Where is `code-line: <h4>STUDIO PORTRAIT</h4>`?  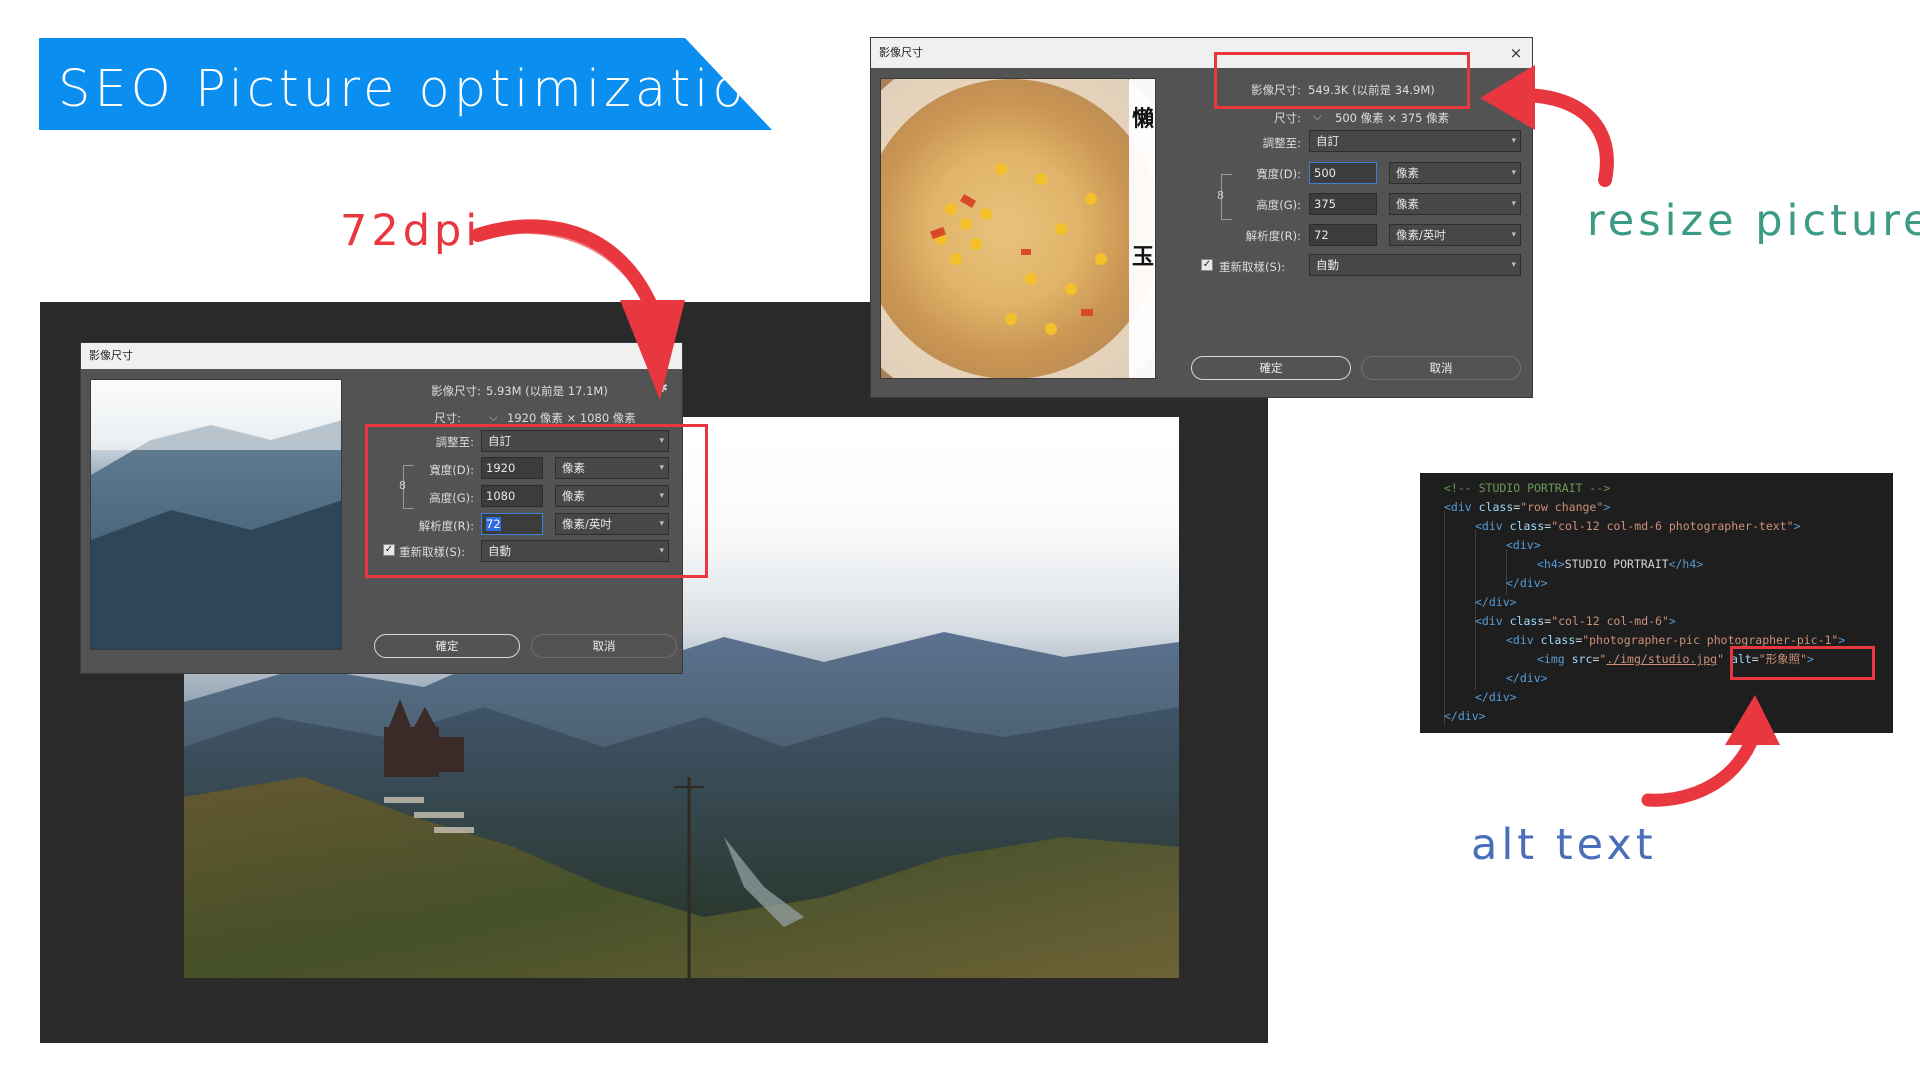
code-line: <h4>STUDIO PORTRAIT</h4> is located at coordinates (1620, 564).